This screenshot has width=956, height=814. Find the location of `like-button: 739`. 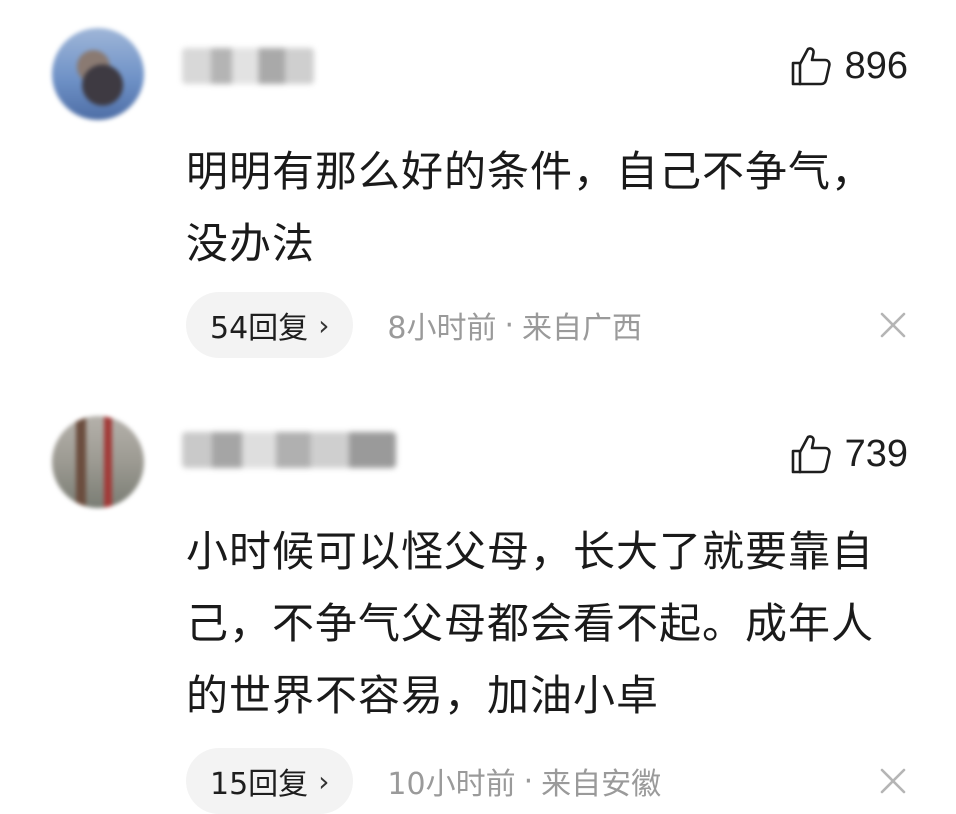

like-button: 739 is located at coordinates (848, 454).